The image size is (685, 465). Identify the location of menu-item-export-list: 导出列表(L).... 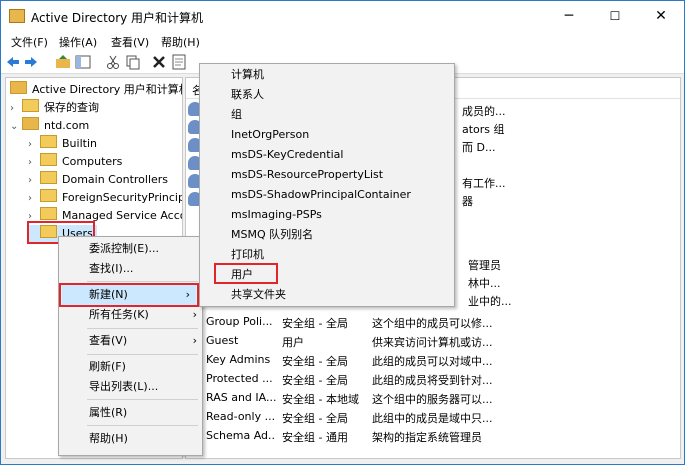
(123, 387).